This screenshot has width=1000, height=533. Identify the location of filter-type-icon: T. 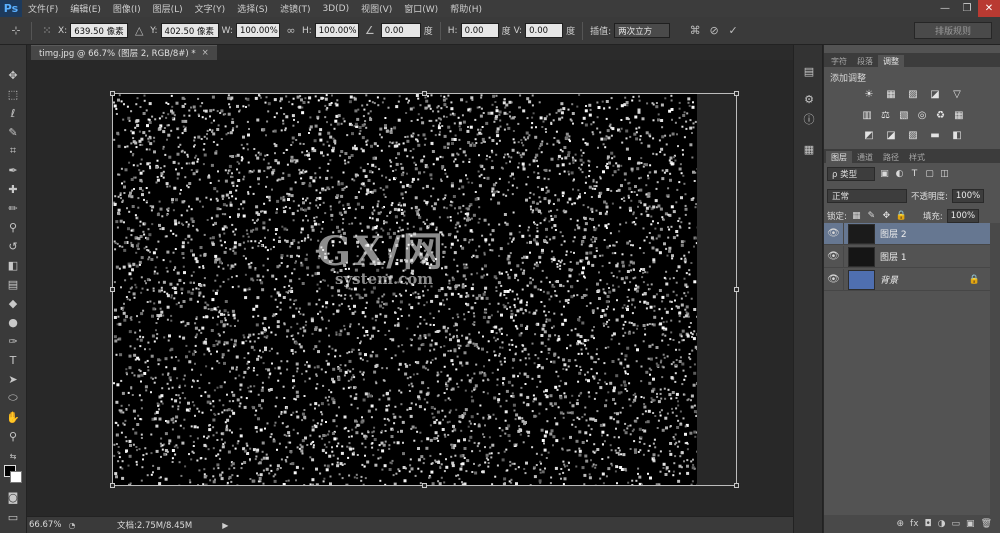
(914, 173).